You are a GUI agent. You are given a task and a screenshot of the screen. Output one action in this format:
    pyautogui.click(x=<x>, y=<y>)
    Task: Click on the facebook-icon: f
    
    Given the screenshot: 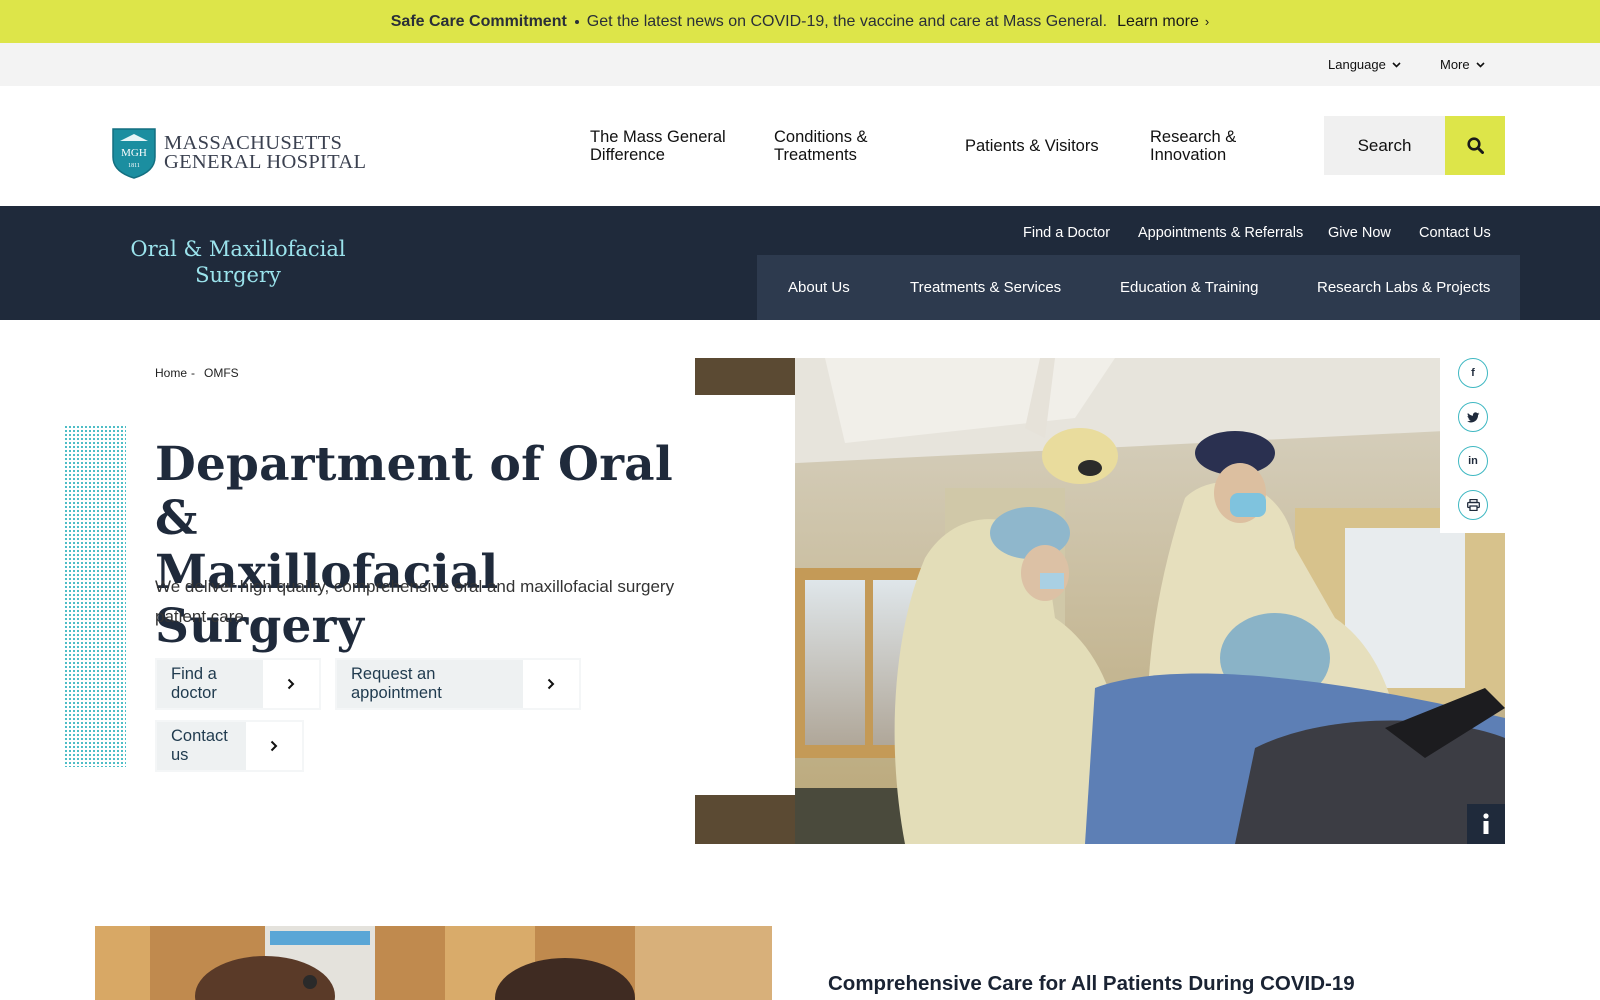 What is the action you would take?
    pyautogui.click(x=1473, y=373)
    